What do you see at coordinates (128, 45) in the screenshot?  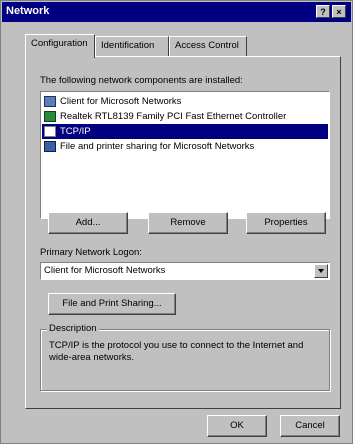 I see `tab-identification-label: Identification` at bounding box center [128, 45].